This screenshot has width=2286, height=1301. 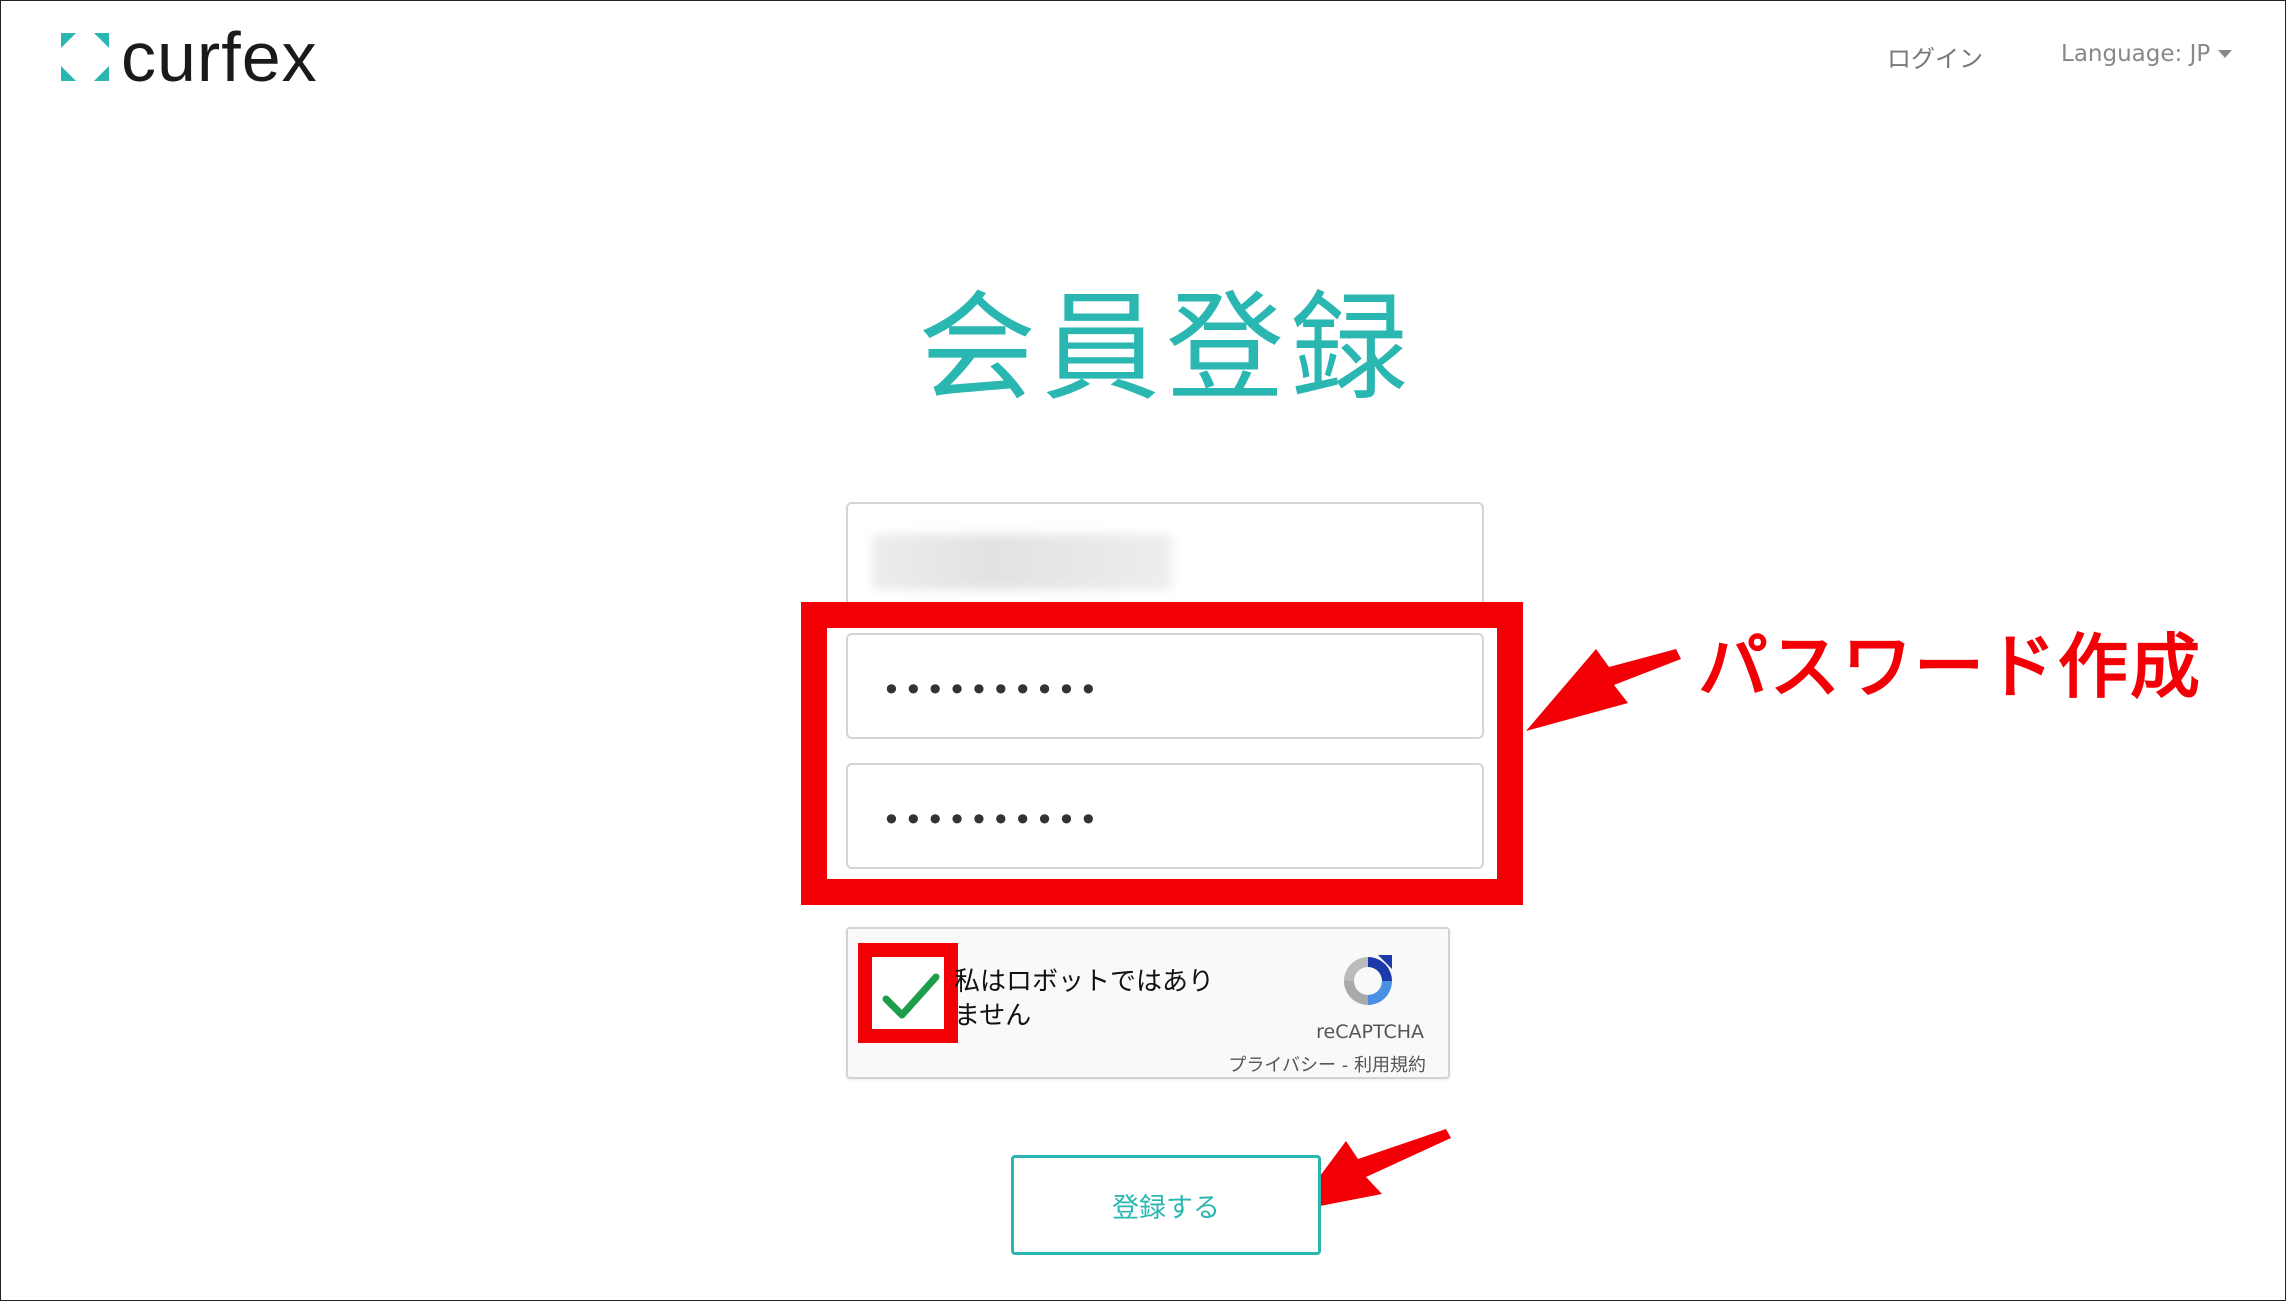 I want to click on checkmark-icon, so click(x=911, y=996).